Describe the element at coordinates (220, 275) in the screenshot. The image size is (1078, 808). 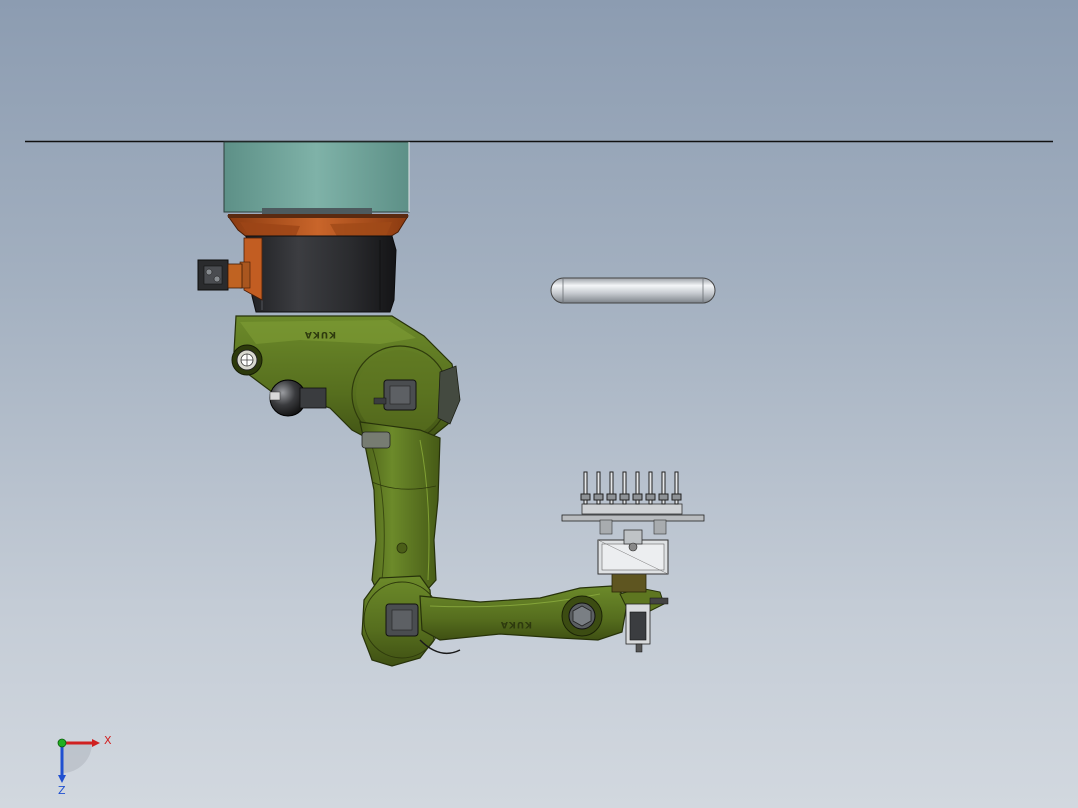
I see `connector-box` at that location.